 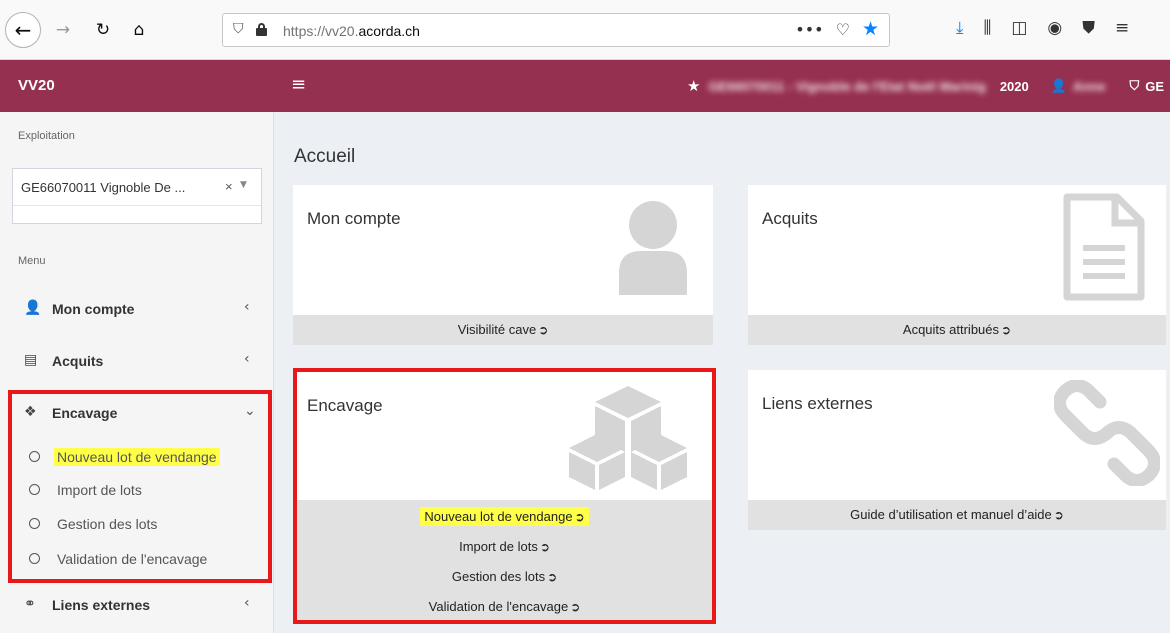 I want to click on shield-icon: ⛉, so click(x=1134, y=86).